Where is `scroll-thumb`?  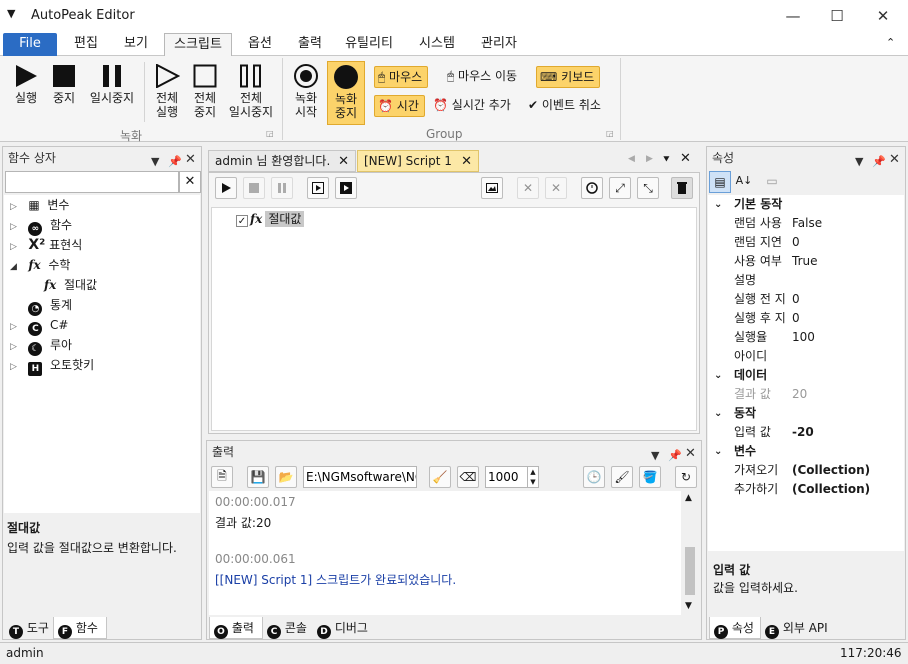
scroll-thumb is located at coordinates (690, 571).